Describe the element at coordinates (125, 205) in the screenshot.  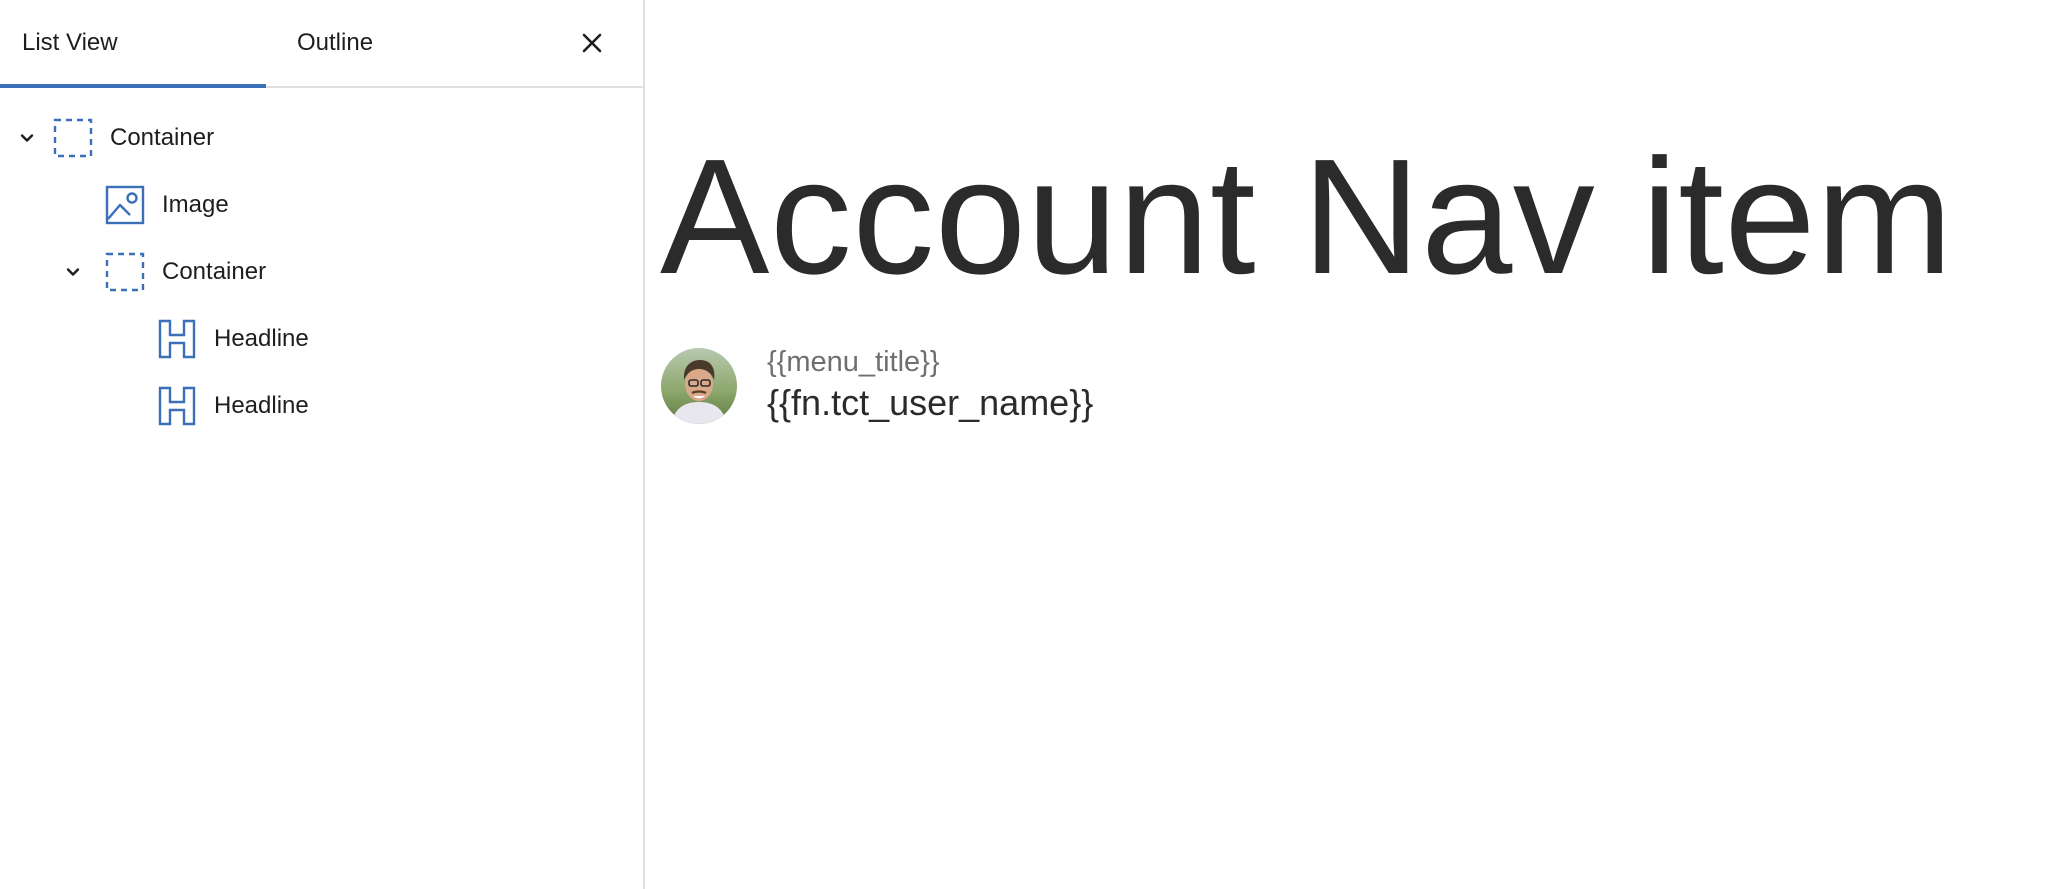
I see `image-icon` at that location.